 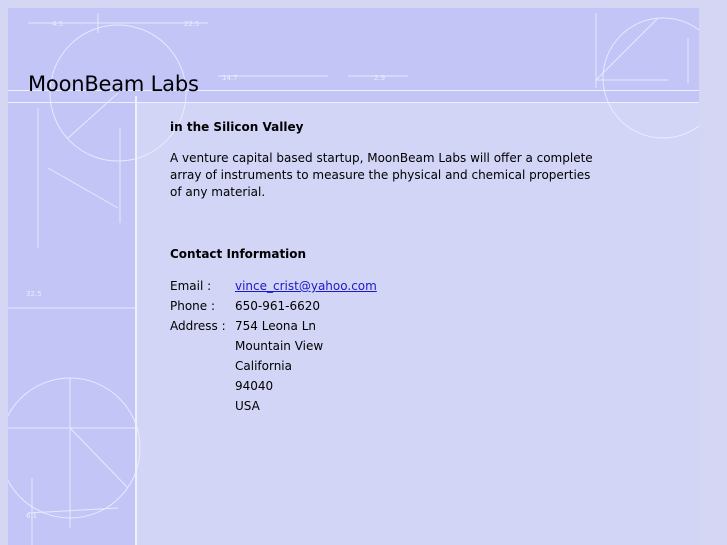 I want to click on intro-heading: in the Silicon Valley, so click(x=237, y=127).